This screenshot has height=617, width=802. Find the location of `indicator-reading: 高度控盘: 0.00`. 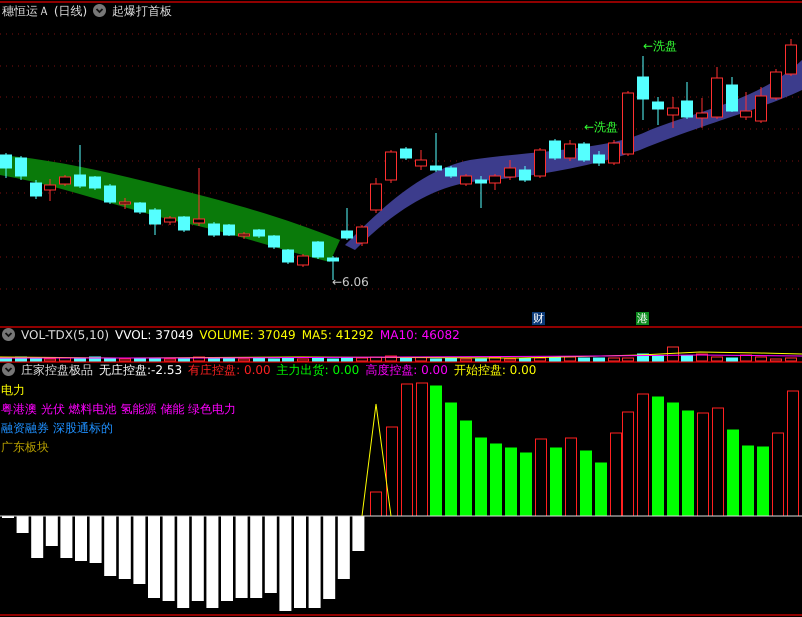

indicator-reading: 高度控盘: 0.00 is located at coordinates (406, 370).